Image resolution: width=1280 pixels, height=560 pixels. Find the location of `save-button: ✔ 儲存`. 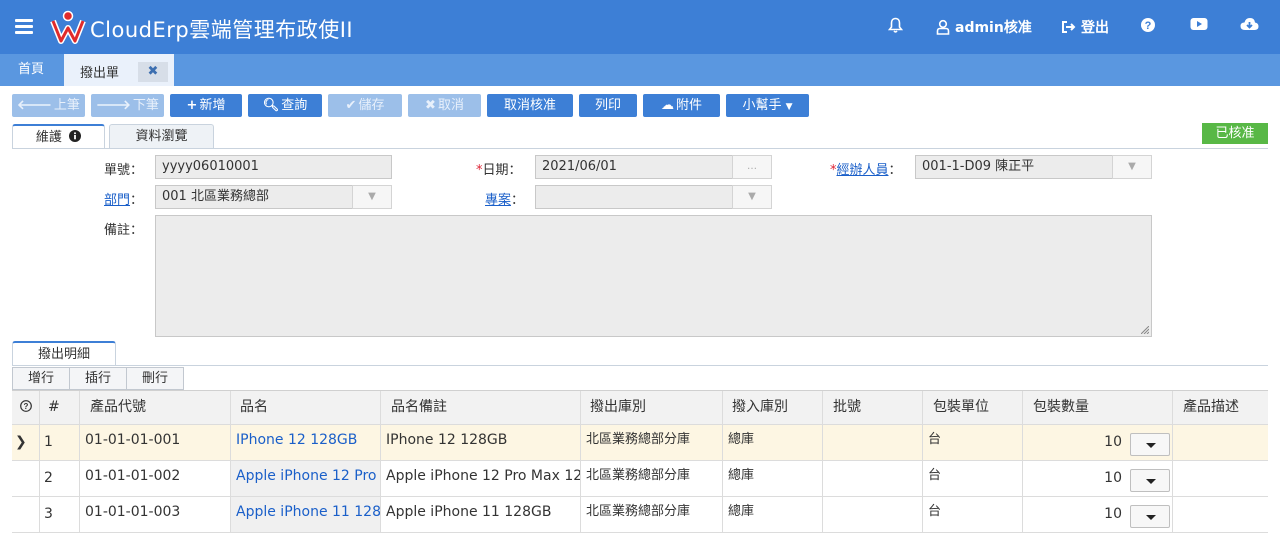

save-button: ✔ 儲存 is located at coordinates (365, 105).